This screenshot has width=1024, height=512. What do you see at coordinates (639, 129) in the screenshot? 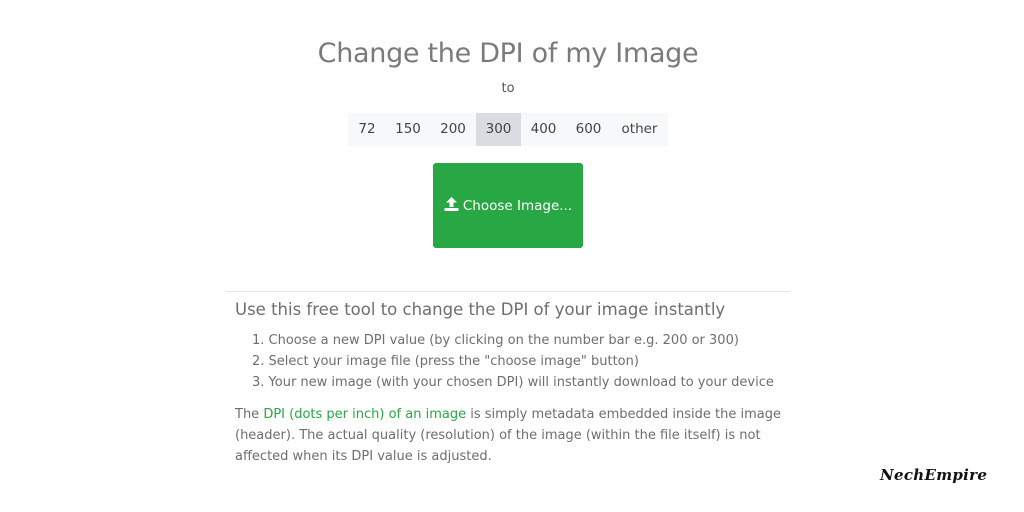
I see `dpi-option-other: other` at bounding box center [639, 129].